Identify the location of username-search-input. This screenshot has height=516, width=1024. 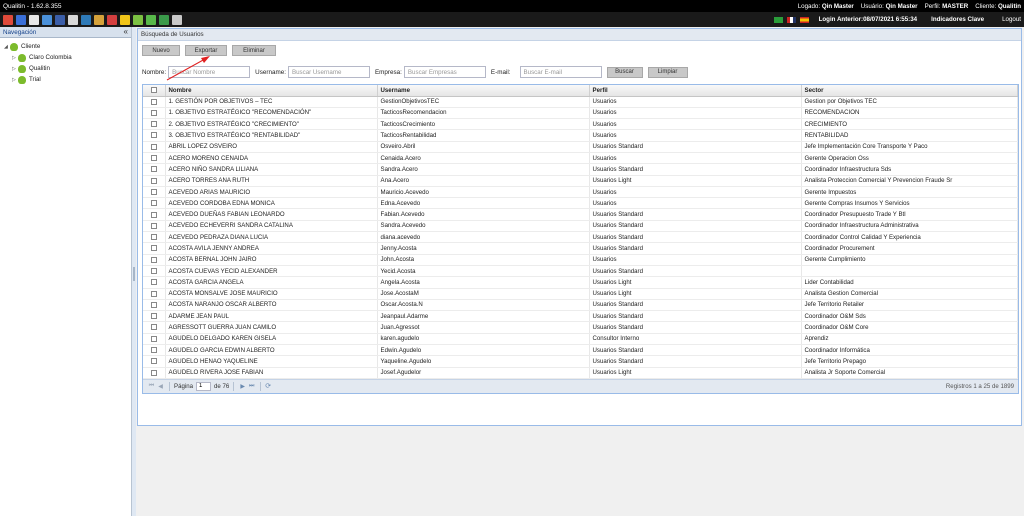
(328, 72).